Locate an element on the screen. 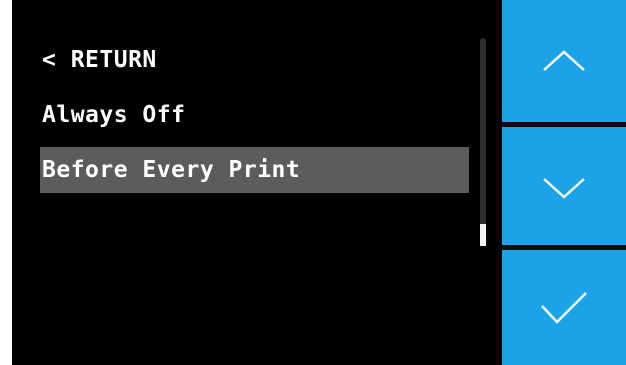  chevron-up-icon is located at coordinates (564, 60).